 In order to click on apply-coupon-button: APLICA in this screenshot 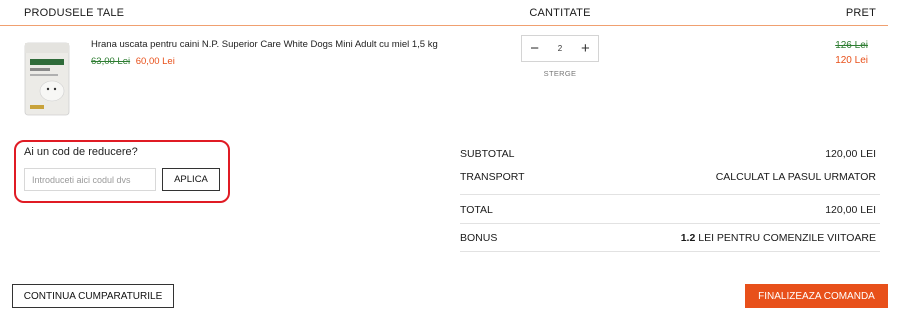, I will do `click(191, 179)`.